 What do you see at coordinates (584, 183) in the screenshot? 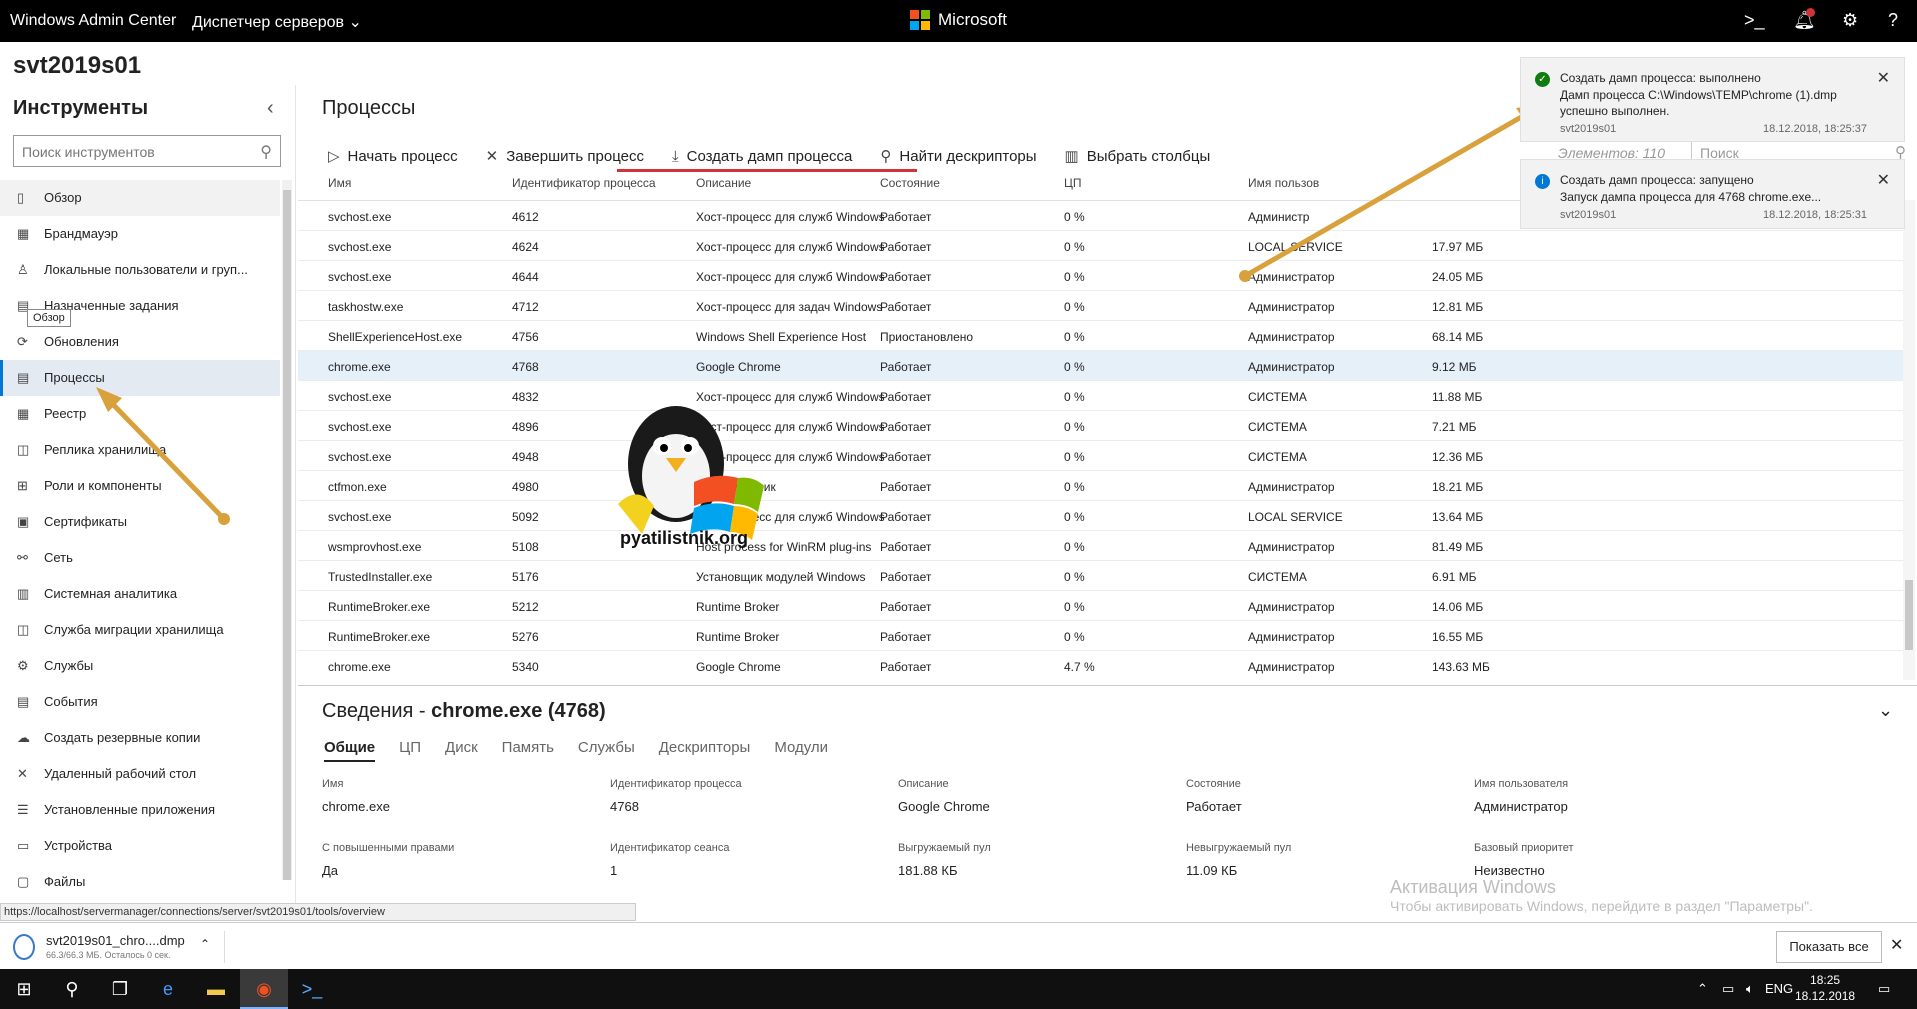
I see `column-header: Идентификатор процесса` at bounding box center [584, 183].